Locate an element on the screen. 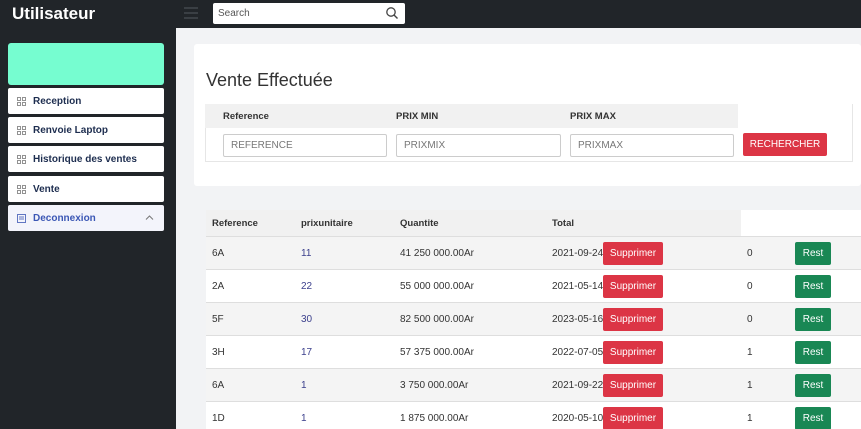 The height and width of the screenshot is (429, 861). menu-icon is located at coordinates (191, 14).